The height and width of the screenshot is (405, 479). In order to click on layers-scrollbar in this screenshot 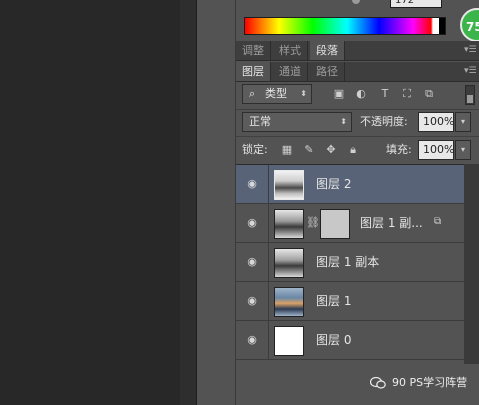, I will do `click(471, 264)`.